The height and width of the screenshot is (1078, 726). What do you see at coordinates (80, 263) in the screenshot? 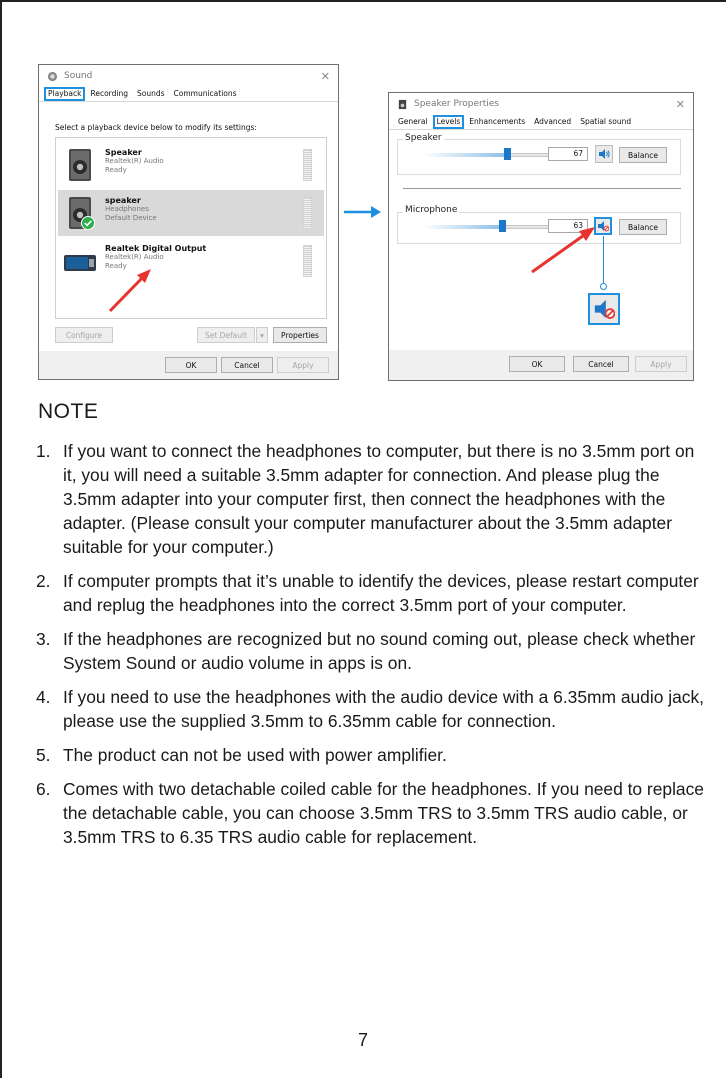
I see `digital-output-device-icon` at bounding box center [80, 263].